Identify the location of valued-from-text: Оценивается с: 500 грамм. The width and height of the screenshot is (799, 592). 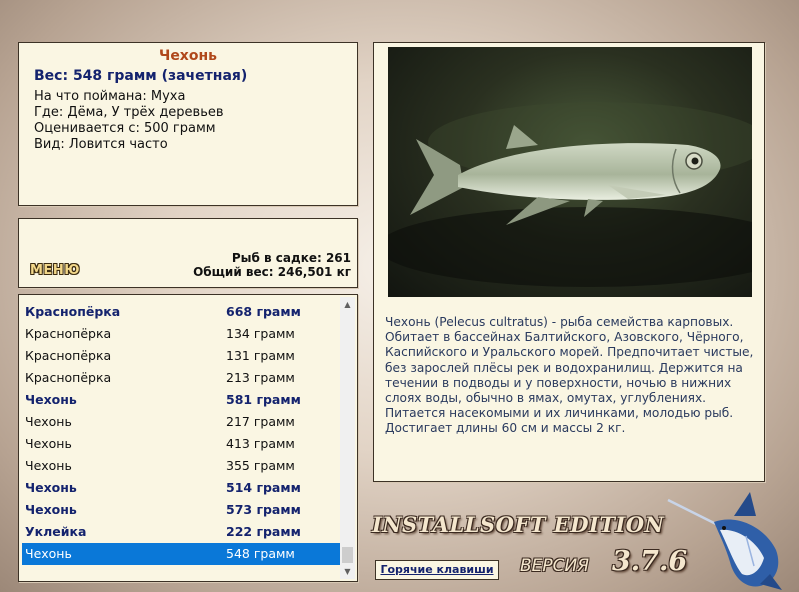
(125, 128).